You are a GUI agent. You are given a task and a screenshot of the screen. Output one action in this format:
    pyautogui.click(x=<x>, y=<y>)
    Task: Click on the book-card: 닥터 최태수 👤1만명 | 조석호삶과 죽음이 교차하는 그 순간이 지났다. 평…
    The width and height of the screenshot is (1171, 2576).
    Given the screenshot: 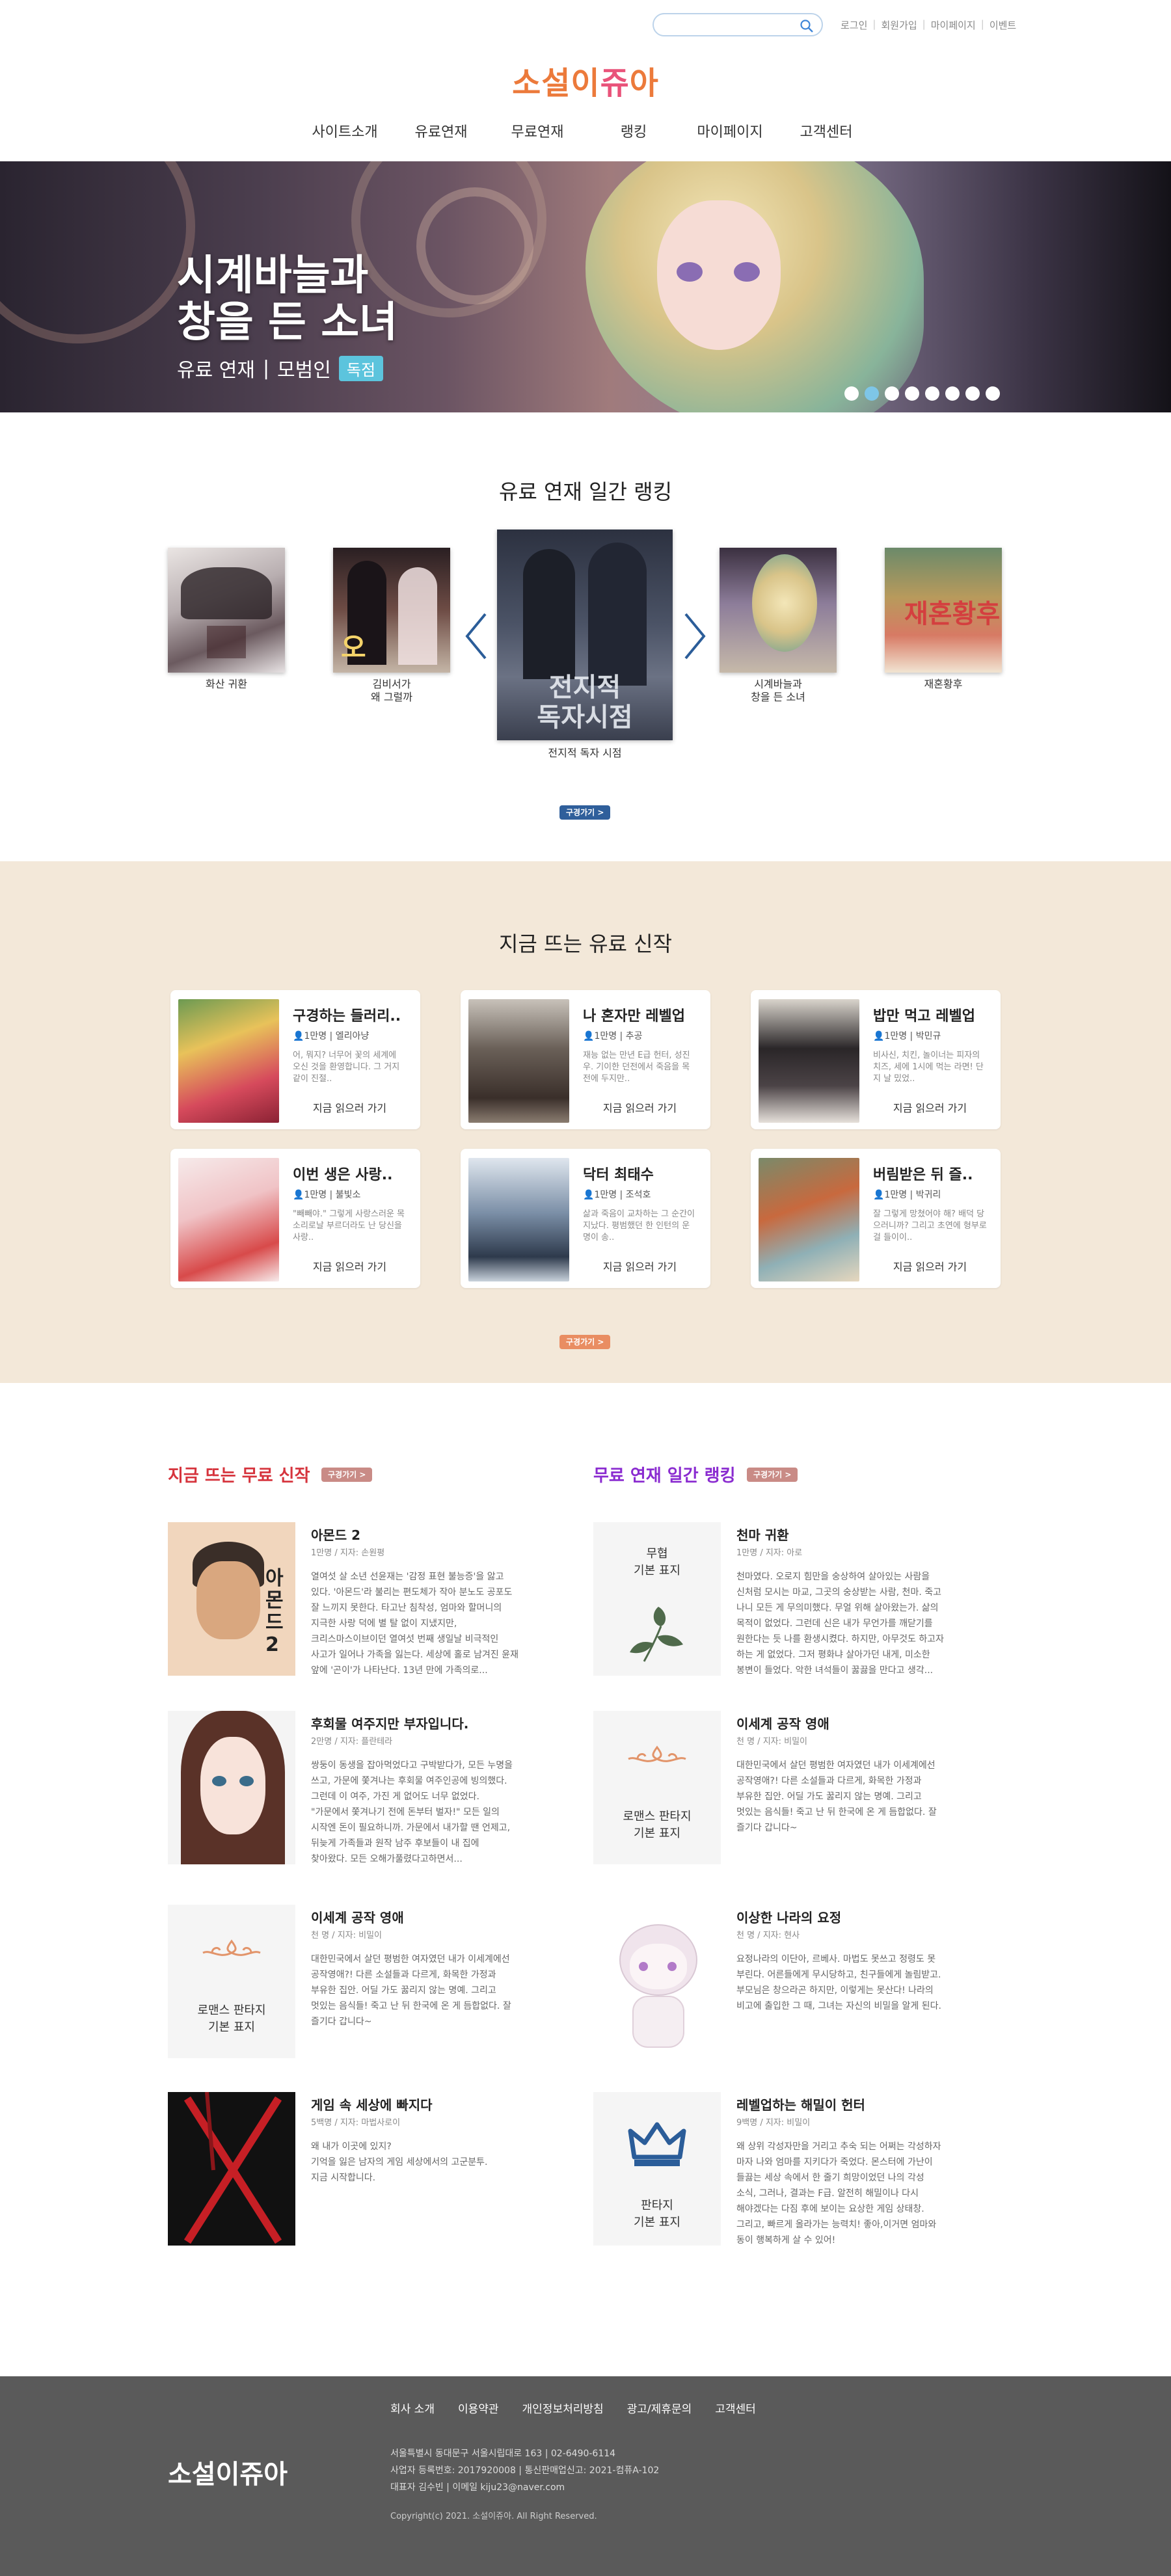 What is the action you would take?
    pyautogui.click(x=585, y=1218)
    